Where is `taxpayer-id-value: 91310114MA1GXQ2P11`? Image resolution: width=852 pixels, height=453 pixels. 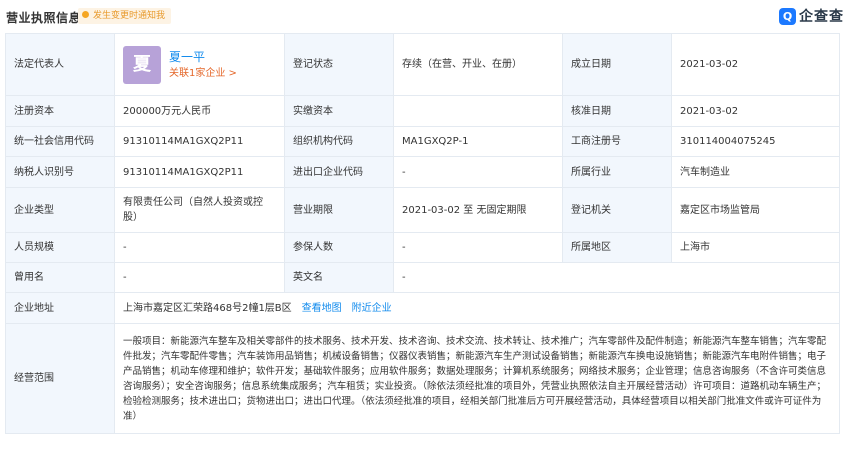 taxpayer-id-value: 91310114MA1GXQ2P11 is located at coordinates (199, 172).